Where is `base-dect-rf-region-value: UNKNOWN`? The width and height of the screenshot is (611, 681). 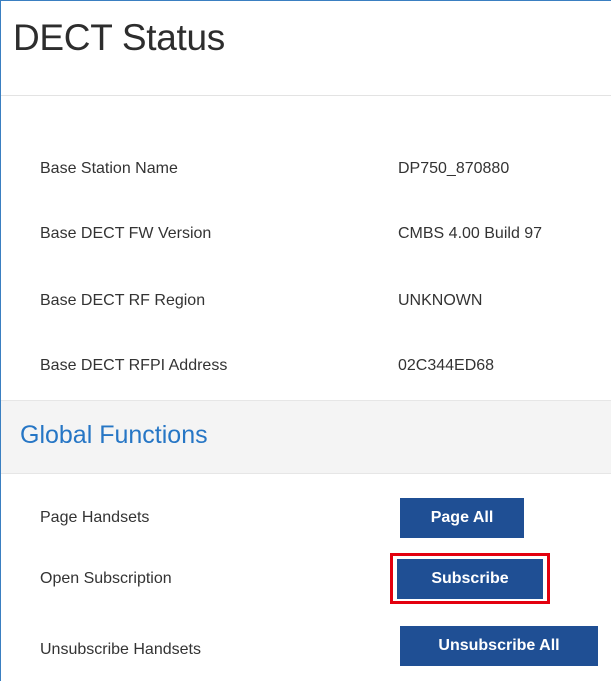 base-dect-rf-region-value: UNKNOWN is located at coordinates (440, 300).